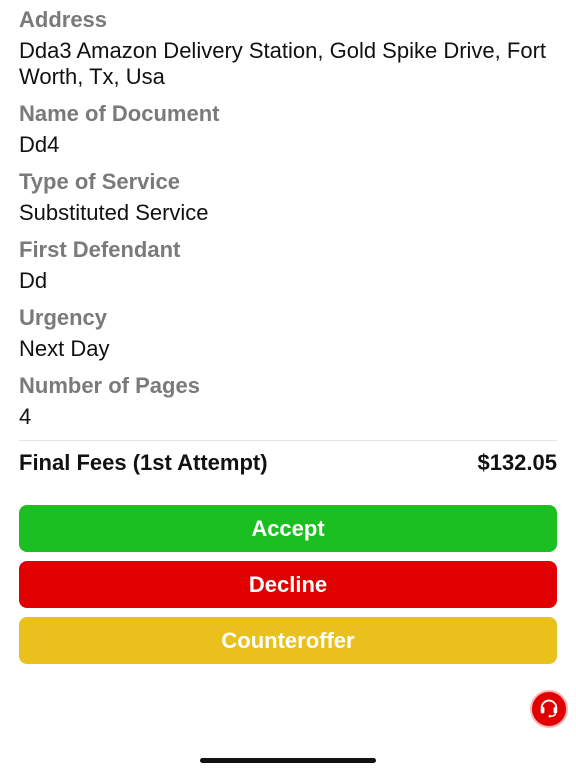 This screenshot has height=768, width=576. I want to click on document-name-label: Name of Document, so click(119, 113).